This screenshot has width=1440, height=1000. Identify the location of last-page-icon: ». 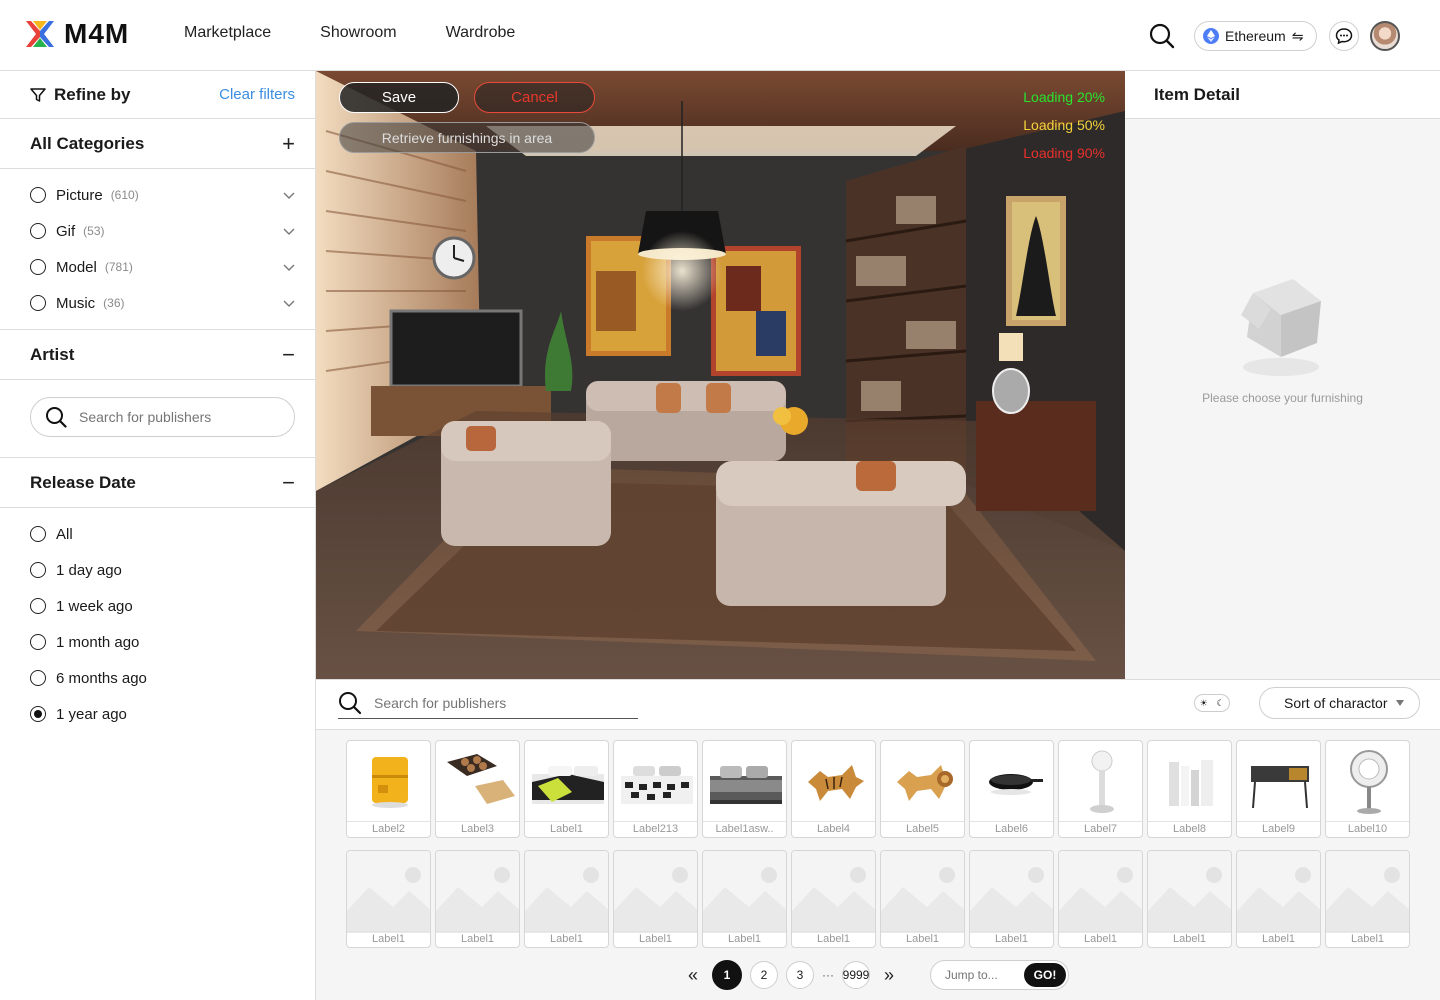
(889, 975).